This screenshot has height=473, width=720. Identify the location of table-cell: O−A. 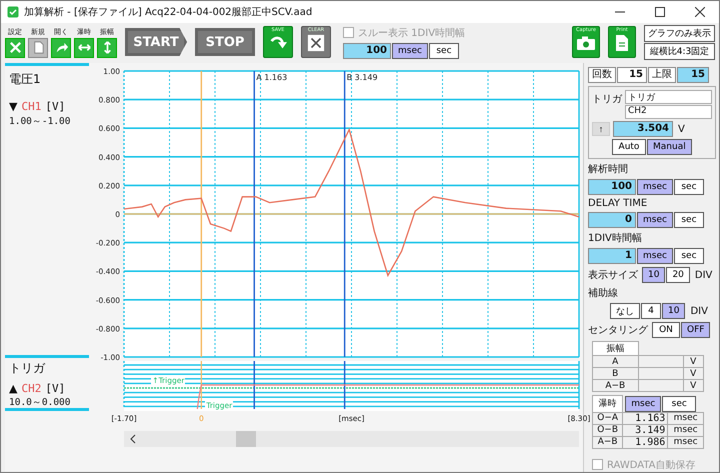
(607, 418).